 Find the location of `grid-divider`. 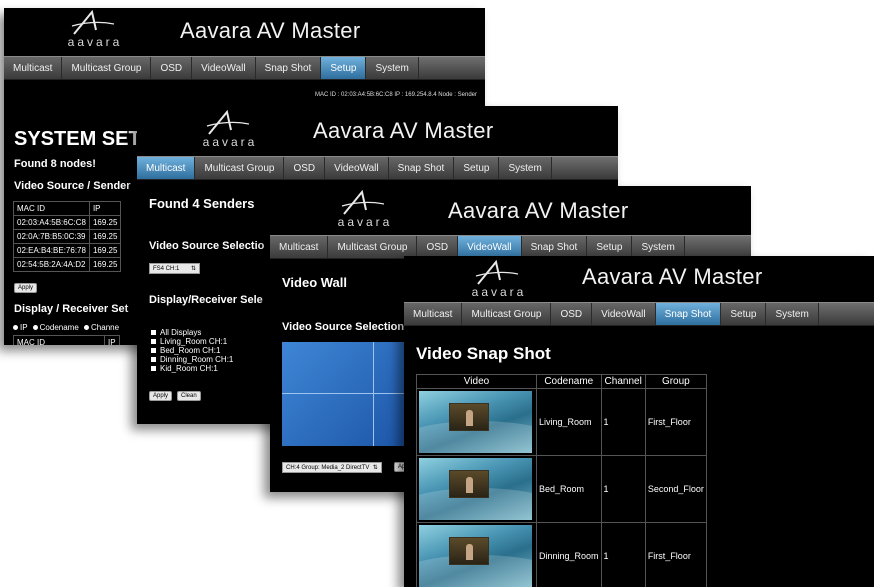

grid-divider is located at coordinates (373, 394).